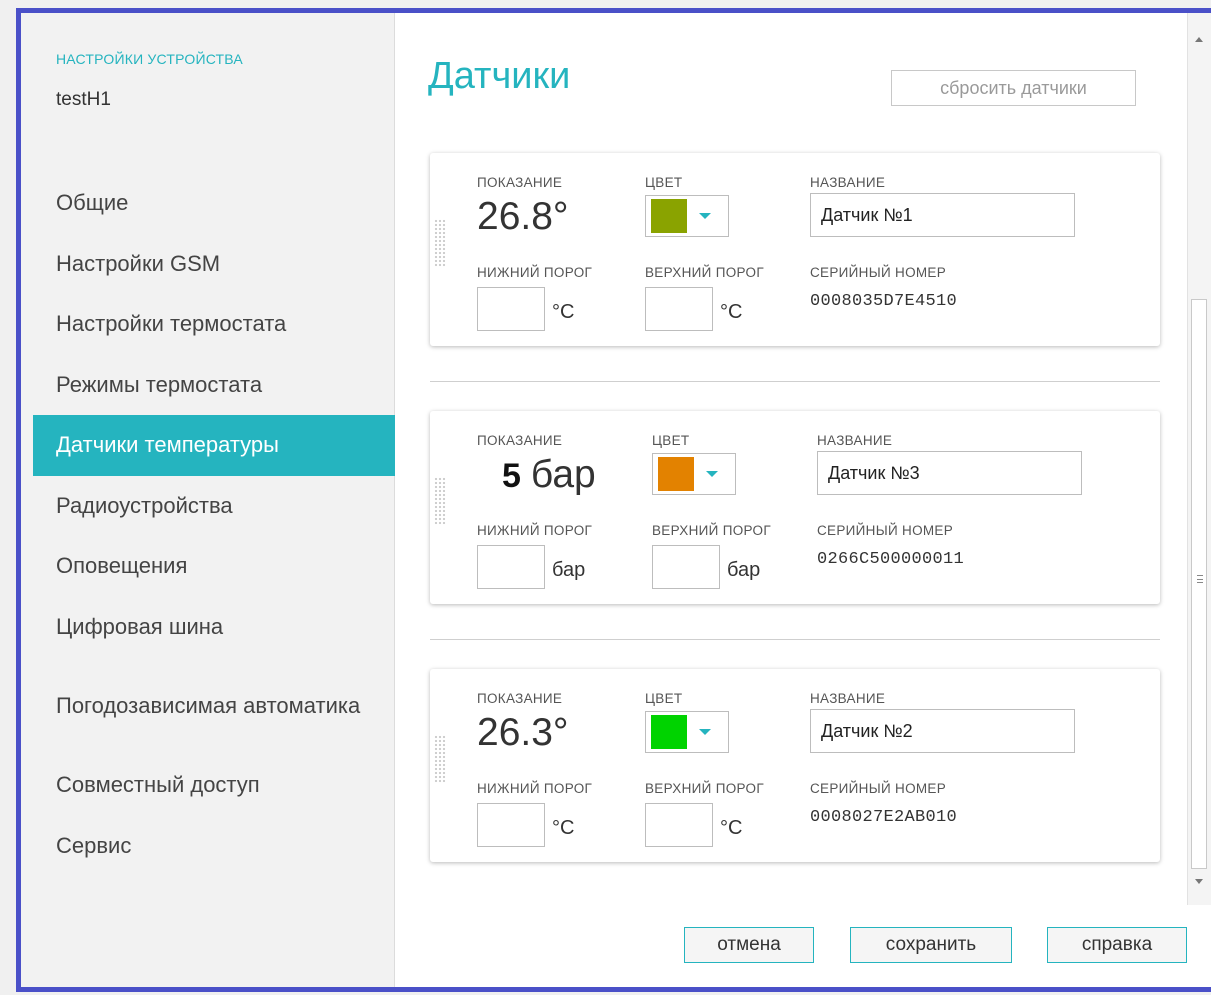 The width and height of the screenshot is (1211, 995). Describe the element at coordinates (523, 732) in the screenshot. I see `sensor-reading: 26.3°` at that location.